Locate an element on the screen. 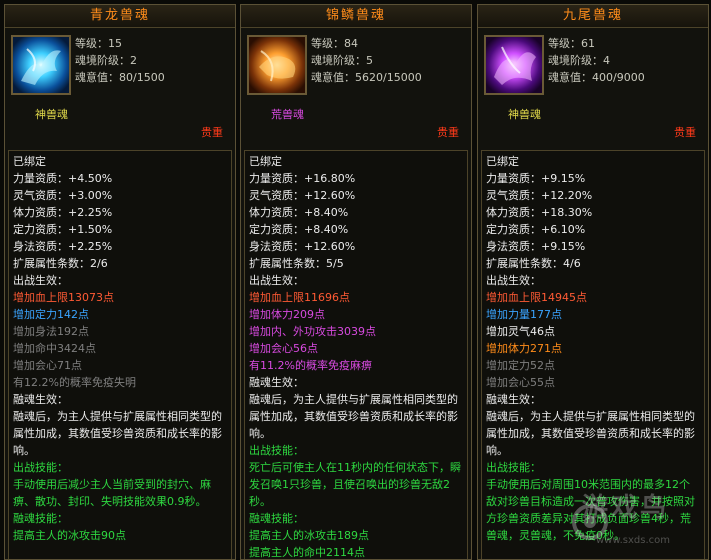 This screenshot has height=560, width=711. aptitude-line: 定力资质：+6.10% is located at coordinates (536, 229).